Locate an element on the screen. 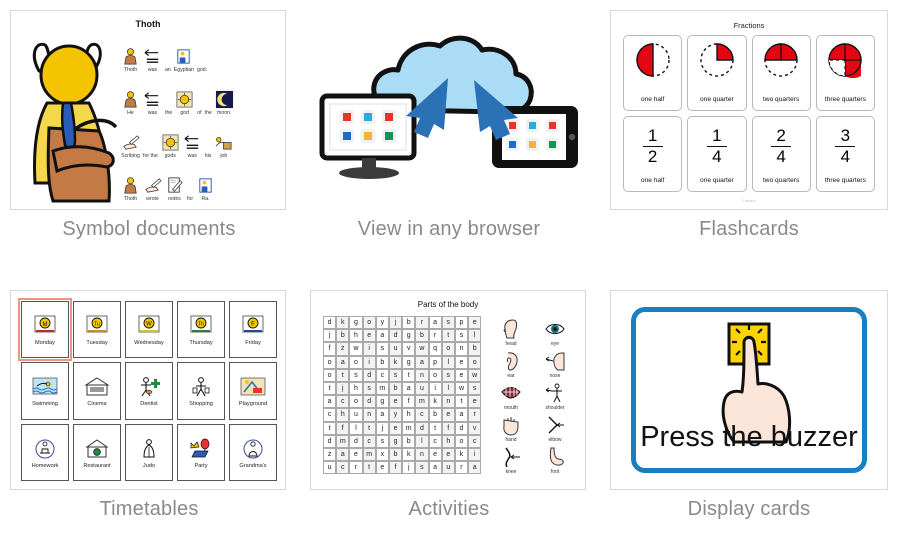 Image resolution: width=902 pixels, height=539 pixels. timetable-cell-monday: M Monday is located at coordinates (45, 329).